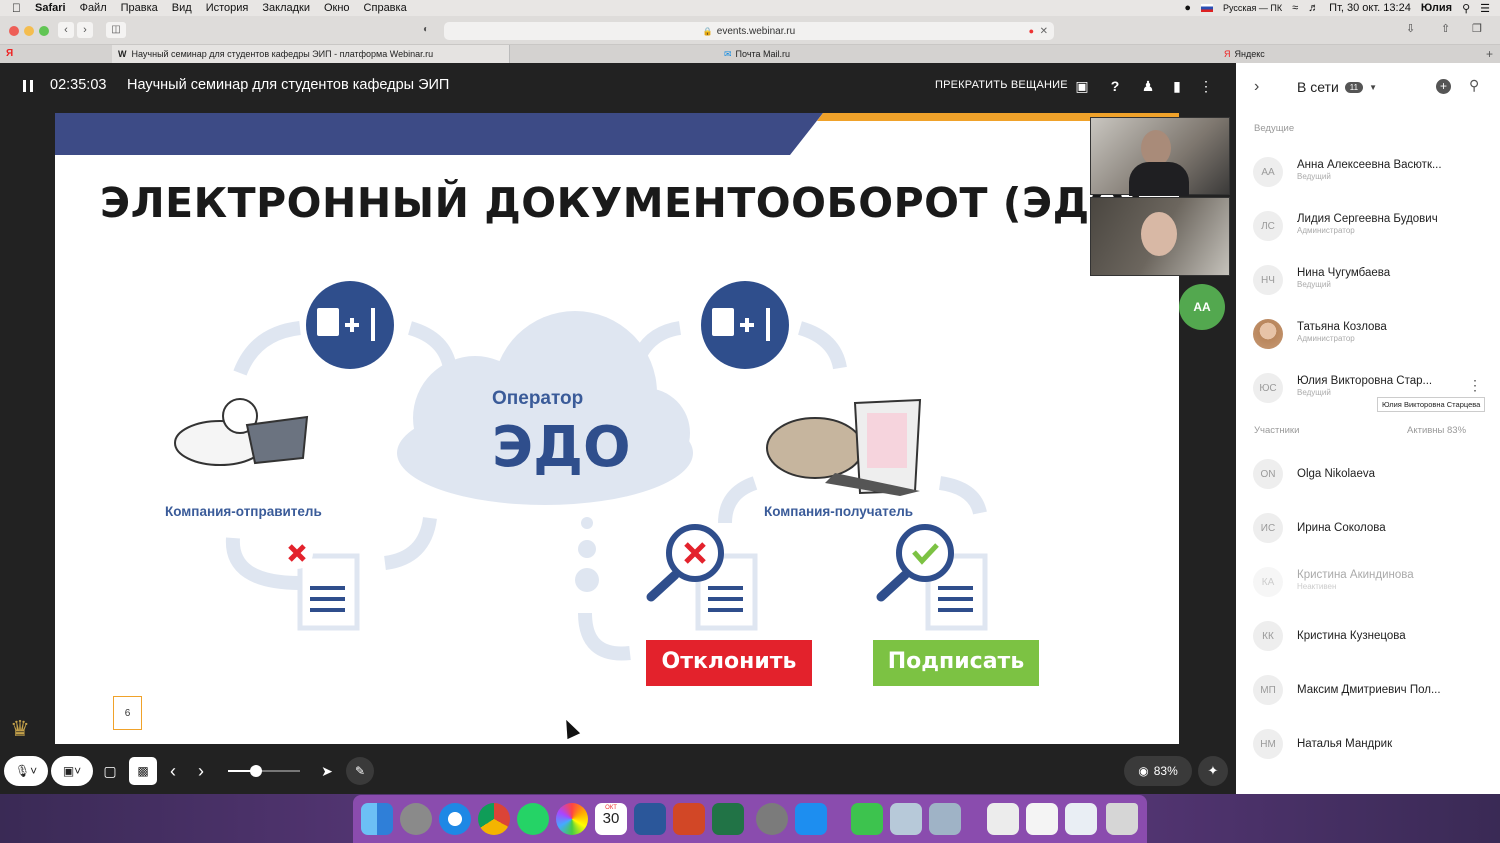  I want to click on host-item: Татьяна Козлова Администратор, so click(1368, 334).